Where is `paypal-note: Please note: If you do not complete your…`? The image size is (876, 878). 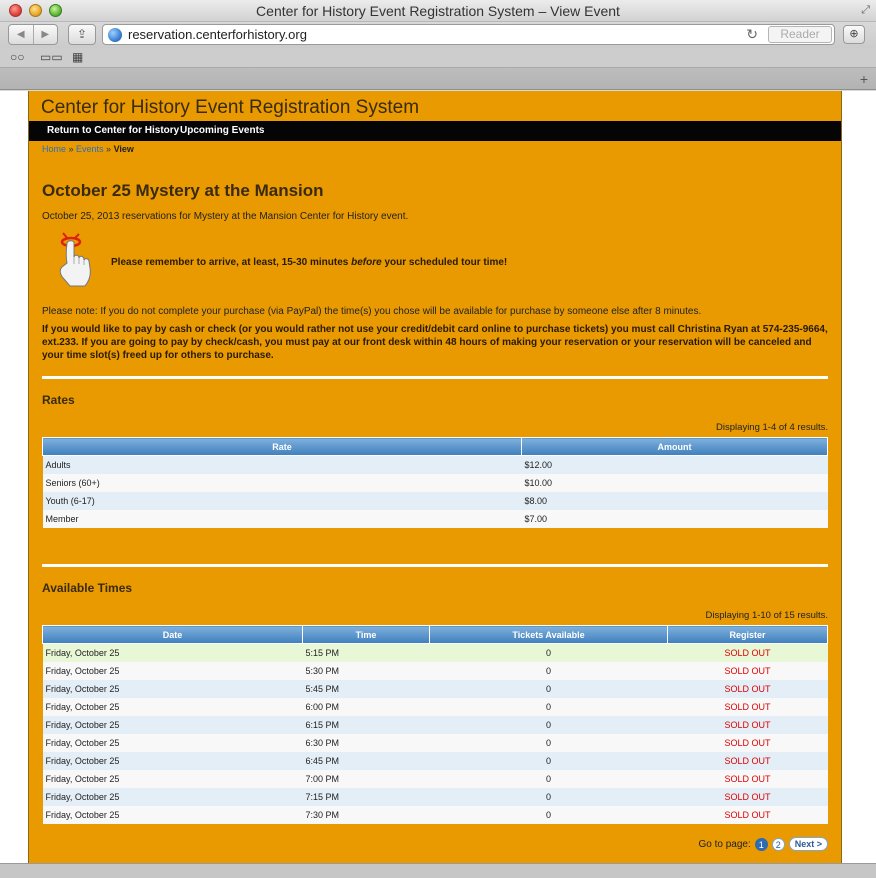
paypal-note: Please note: If you do not complete your… is located at coordinates (372, 311).